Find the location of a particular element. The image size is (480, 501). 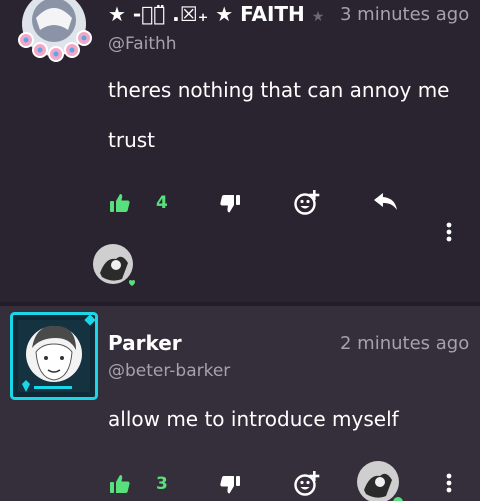

like-count: 4 is located at coordinates (162, 203).